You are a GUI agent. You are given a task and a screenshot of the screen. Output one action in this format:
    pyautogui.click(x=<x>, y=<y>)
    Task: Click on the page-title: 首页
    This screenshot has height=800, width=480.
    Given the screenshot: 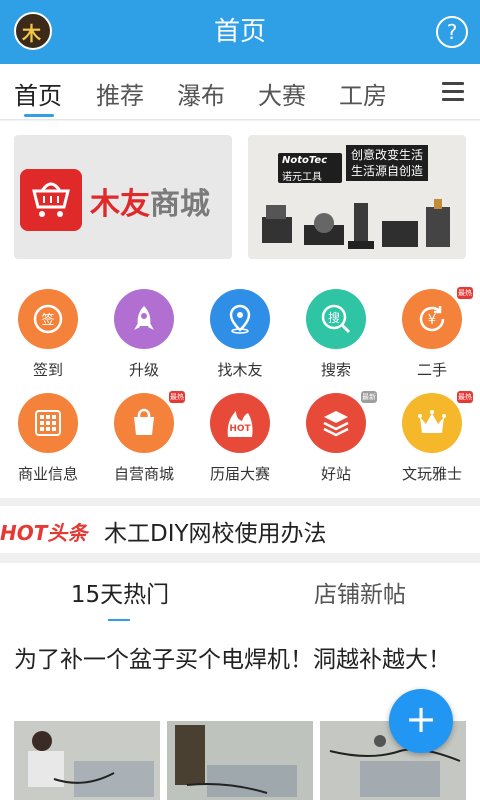 What is the action you would take?
    pyautogui.click(x=239, y=32)
    